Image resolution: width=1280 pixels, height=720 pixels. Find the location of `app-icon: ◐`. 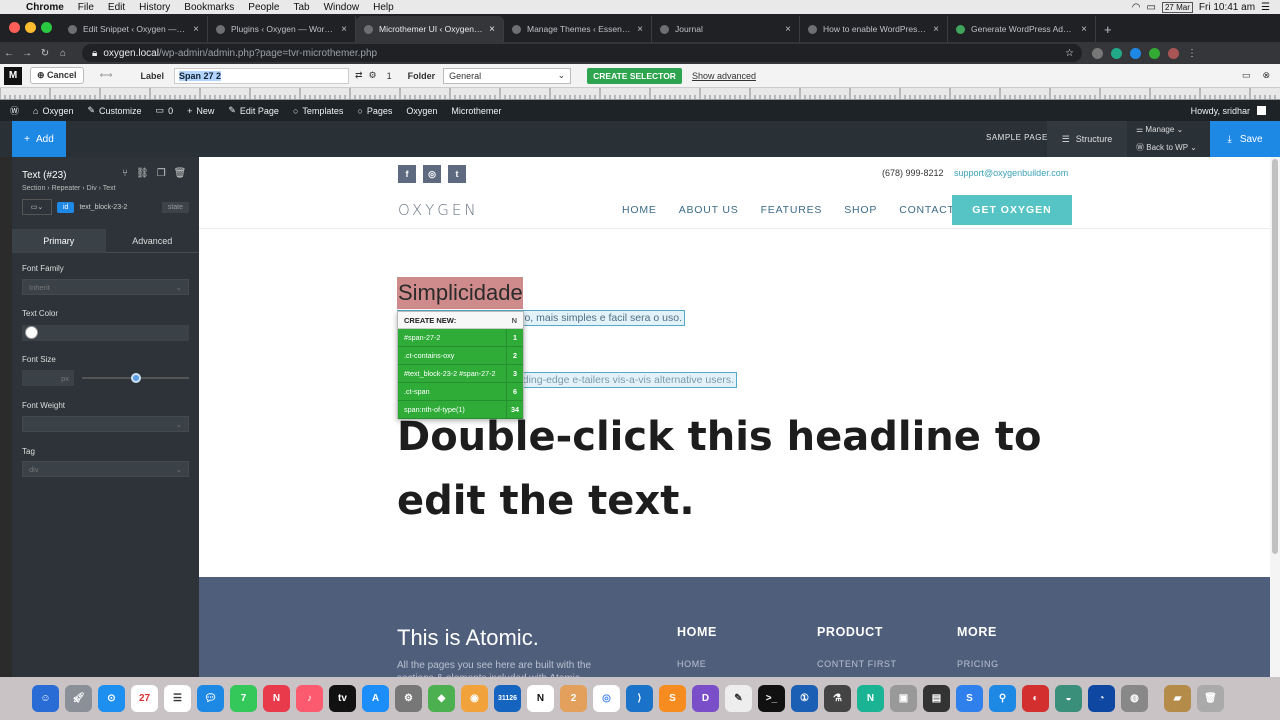

app-icon: ◐ is located at coordinates (1035, 698).